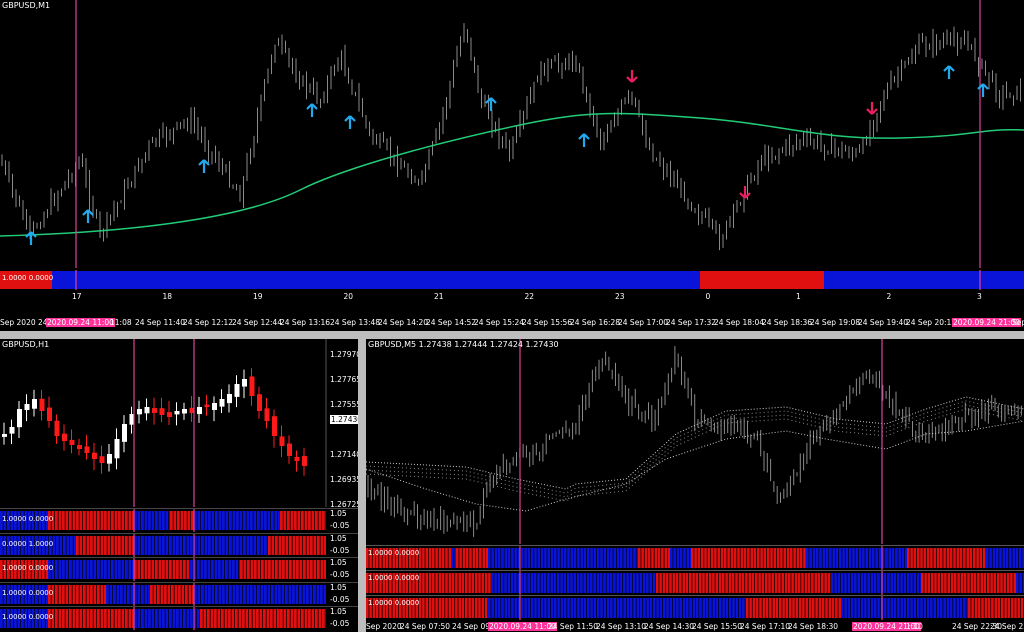 This screenshot has height=632, width=1024. Describe the element at coordinates (835, 322) in the screenshot. I see `time-tick-label: 24 Sep 19:08` at that location.